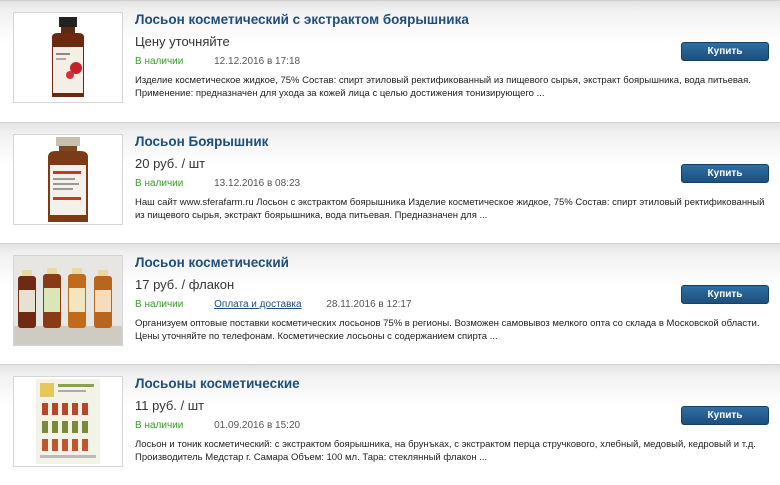 The height and width of the screenshot is (485, 780). I want to click on product-title-link: Лосьон косметический, so click(212, 262).